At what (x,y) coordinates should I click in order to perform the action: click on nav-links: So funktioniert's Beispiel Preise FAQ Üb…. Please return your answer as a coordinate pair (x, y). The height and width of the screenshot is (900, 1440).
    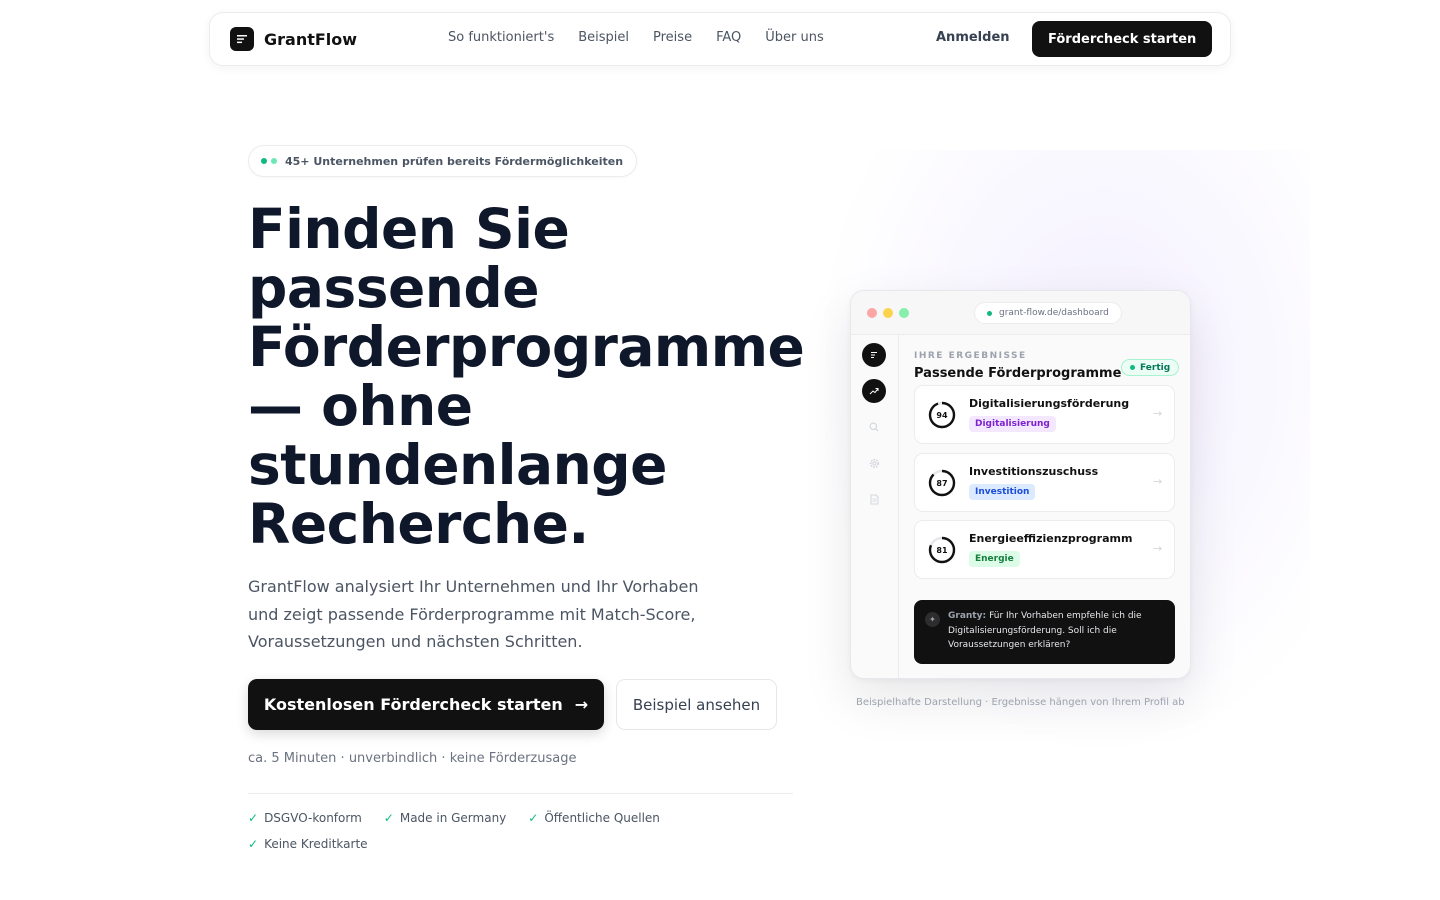
    Looking at the image, I should click on (648, 37).